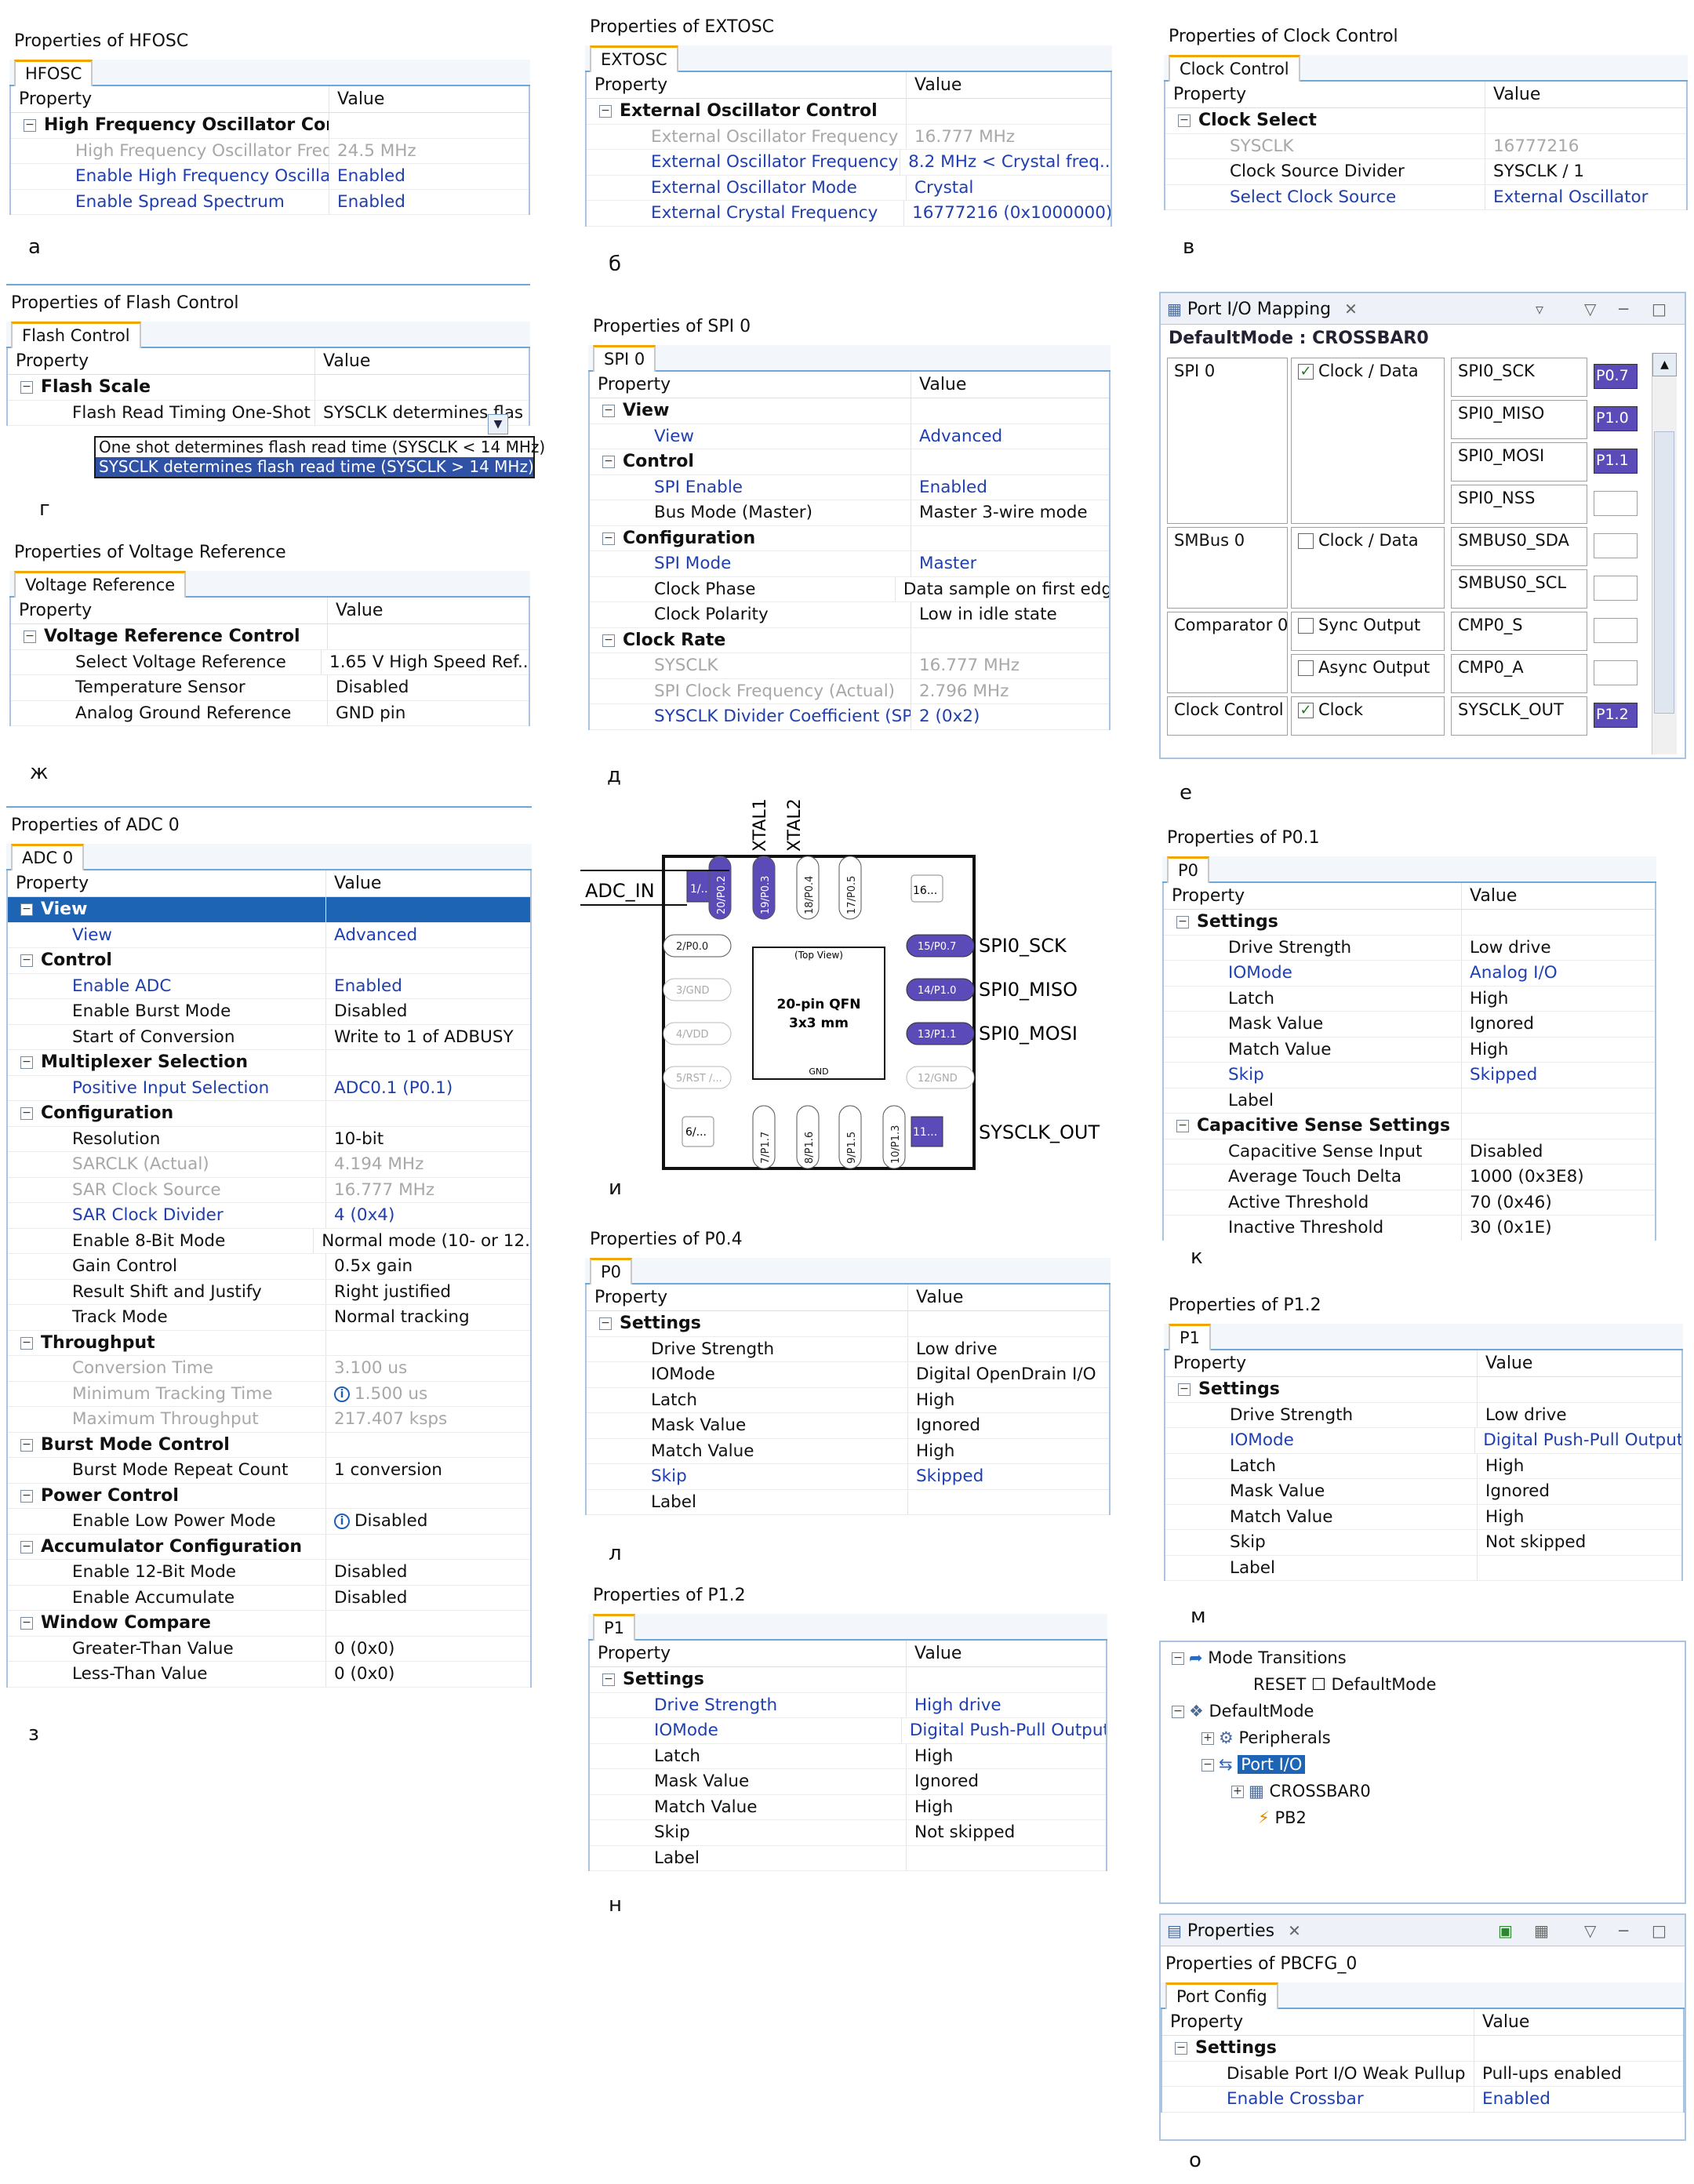  What do you see at coordinates (849, 112) in the screenshot?
I see `table-row: − External Oscillator Control` at bounding box center [849, 112].